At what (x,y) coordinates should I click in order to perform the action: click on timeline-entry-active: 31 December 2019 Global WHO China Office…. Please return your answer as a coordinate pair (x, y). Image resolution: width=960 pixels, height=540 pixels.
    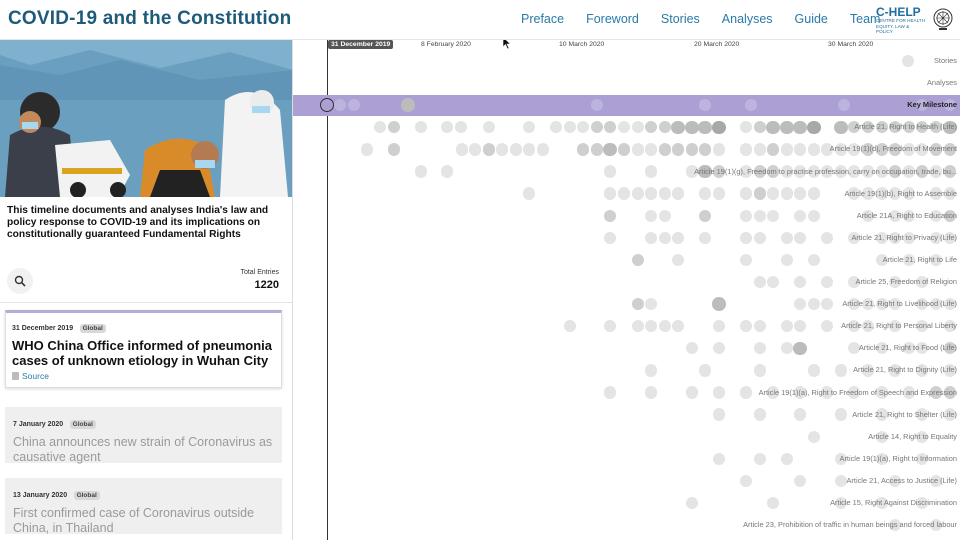
    Looking at the image, I should click on (143, 349).